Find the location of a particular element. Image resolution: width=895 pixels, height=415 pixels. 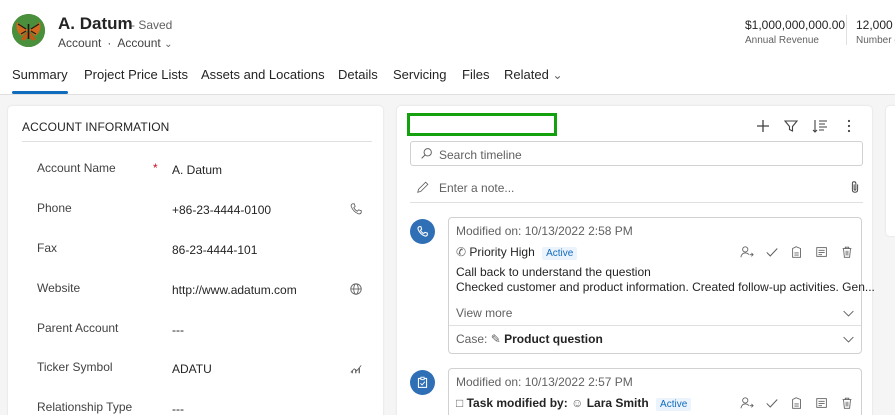

search-icon is located at coordinates (426, 153).